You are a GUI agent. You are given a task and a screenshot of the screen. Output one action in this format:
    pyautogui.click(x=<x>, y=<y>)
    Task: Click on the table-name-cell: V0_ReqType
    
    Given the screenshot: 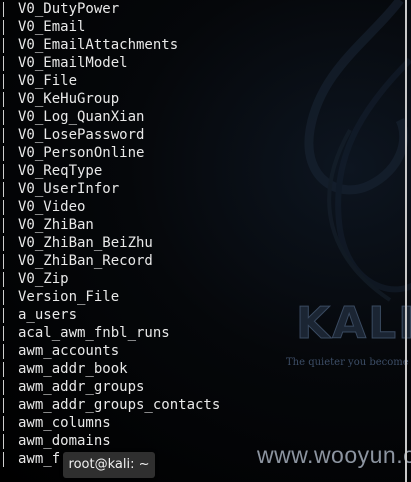 What is the action you would take?
    pyautogui.click(x=60, y=171)
    